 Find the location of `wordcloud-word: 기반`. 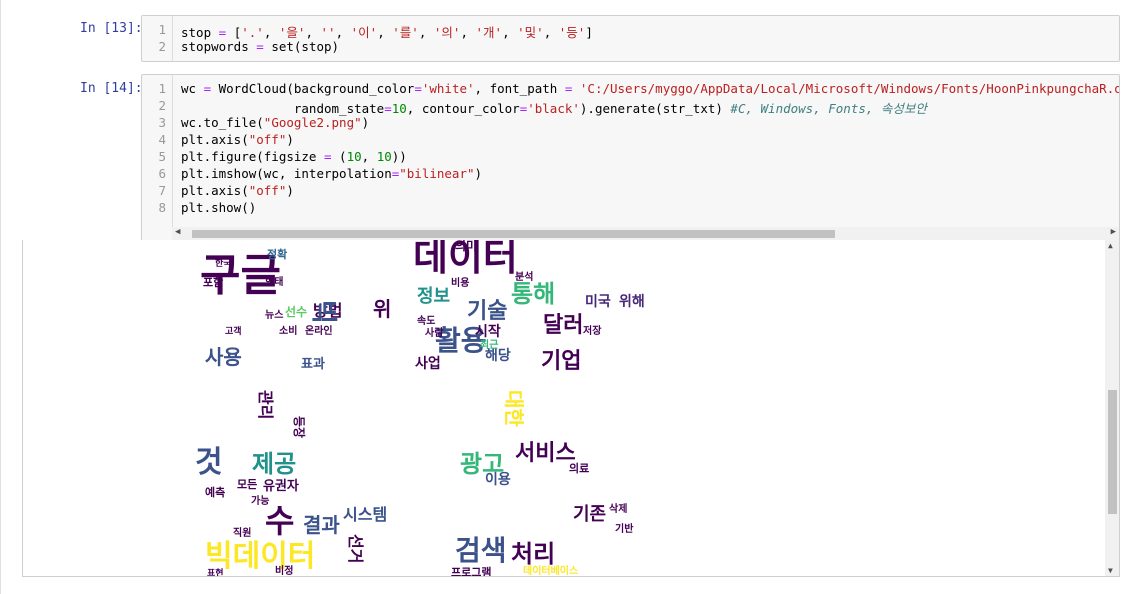

wordcloud-word: 기반 is located at coordinates (624, 528).